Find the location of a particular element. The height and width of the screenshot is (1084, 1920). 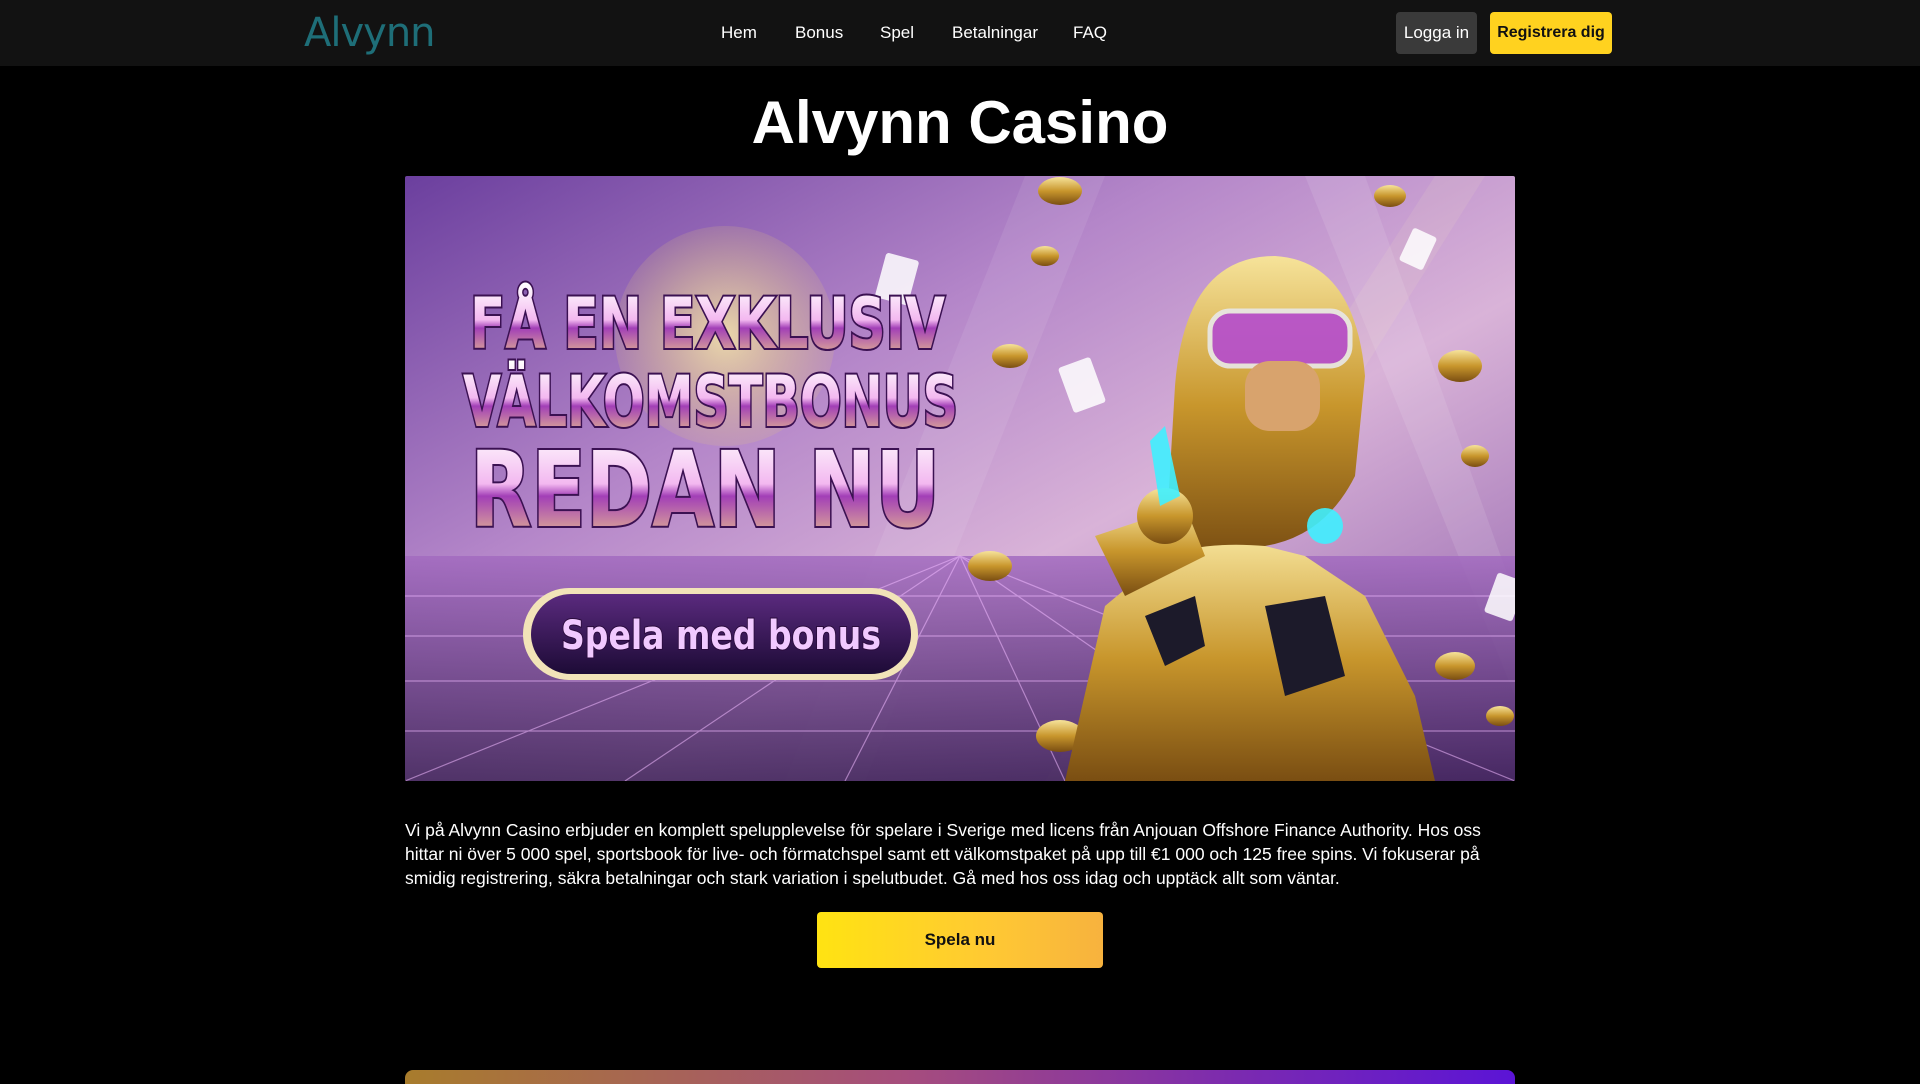

nav-item-faq: FAQ is located at coordinates (1090, 33).